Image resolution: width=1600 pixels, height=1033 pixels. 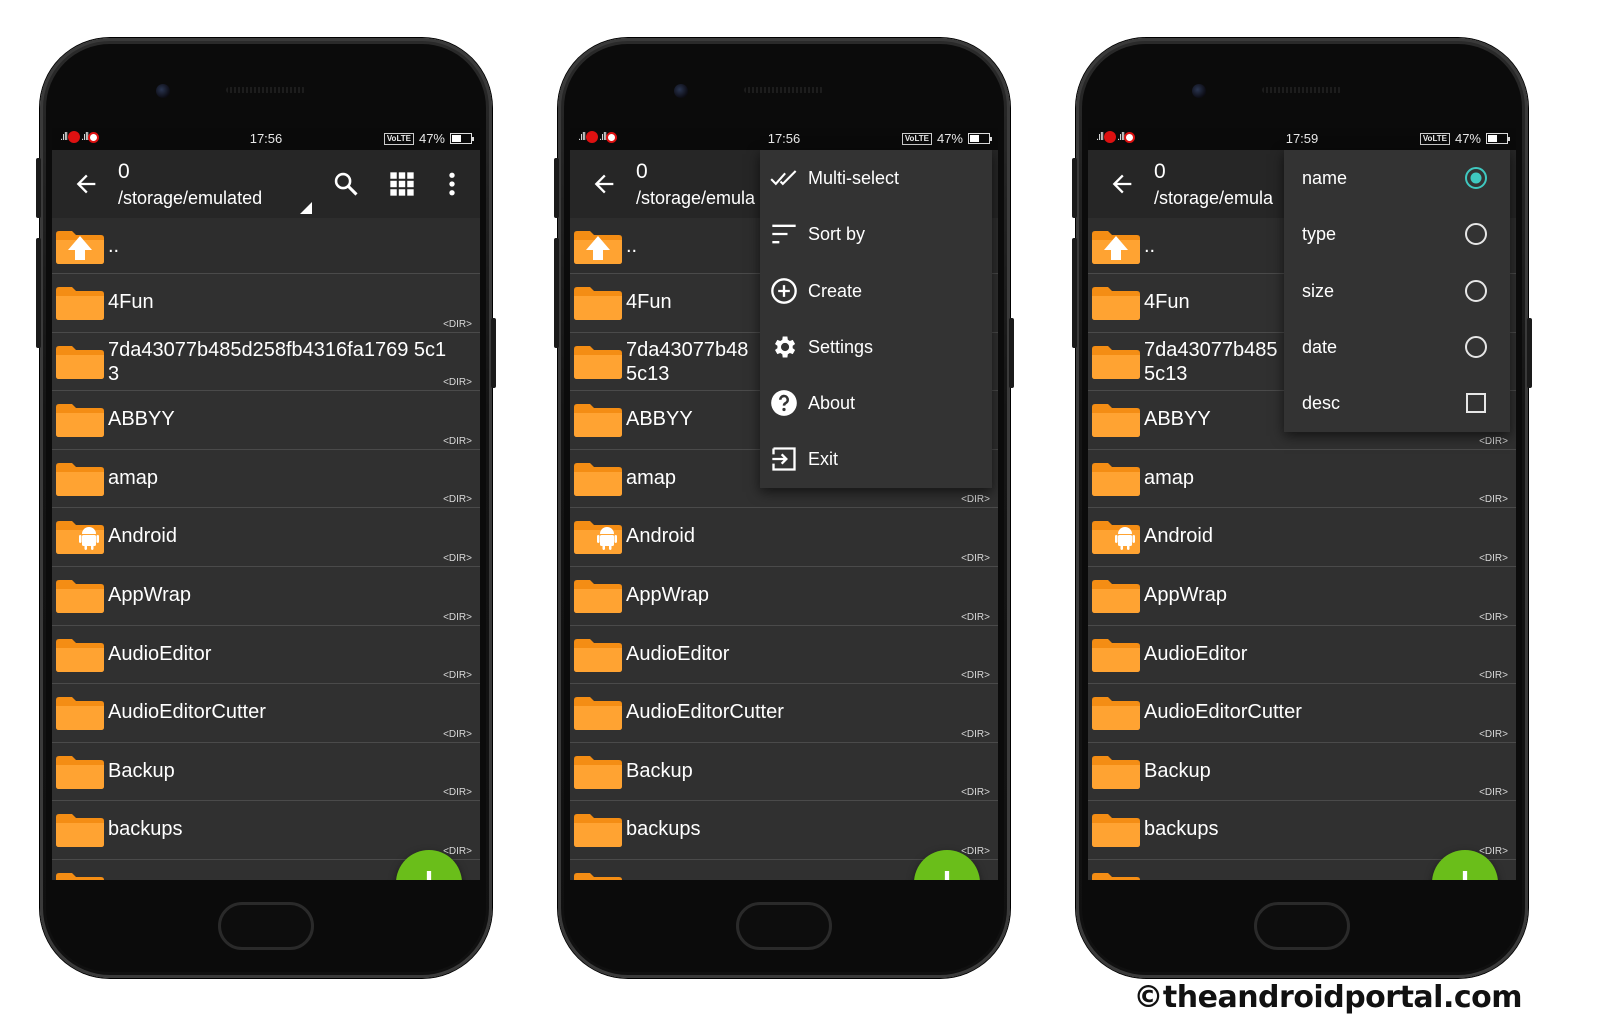 I want to click on battery-icon, so click(x=462, y=138).